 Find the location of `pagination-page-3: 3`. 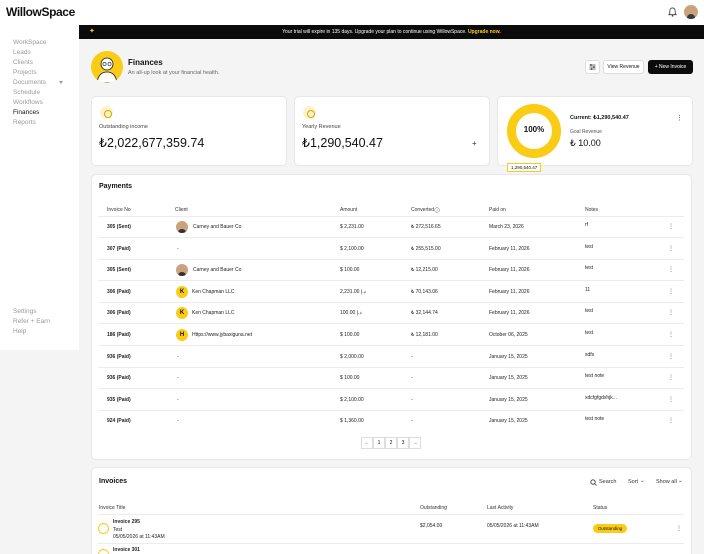

pagination-page-3: 3 is located at coordinates (403, 443).